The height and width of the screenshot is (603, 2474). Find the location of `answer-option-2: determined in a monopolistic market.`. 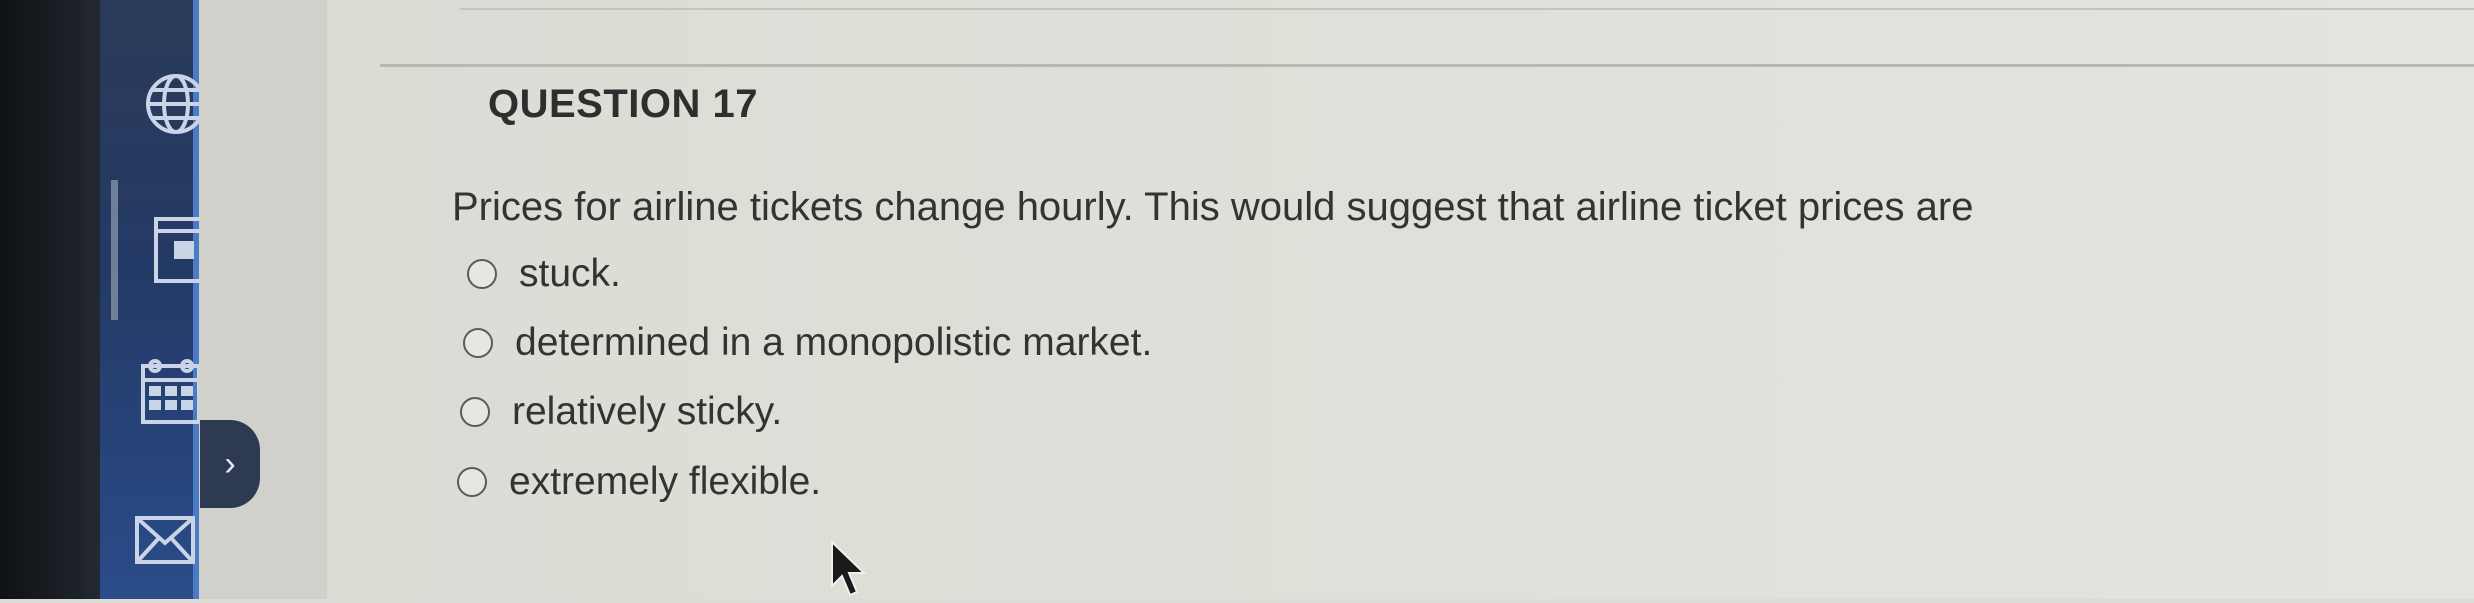

answer-option-2: determined in a monopolistic market. is located at coordinates (807, 343).